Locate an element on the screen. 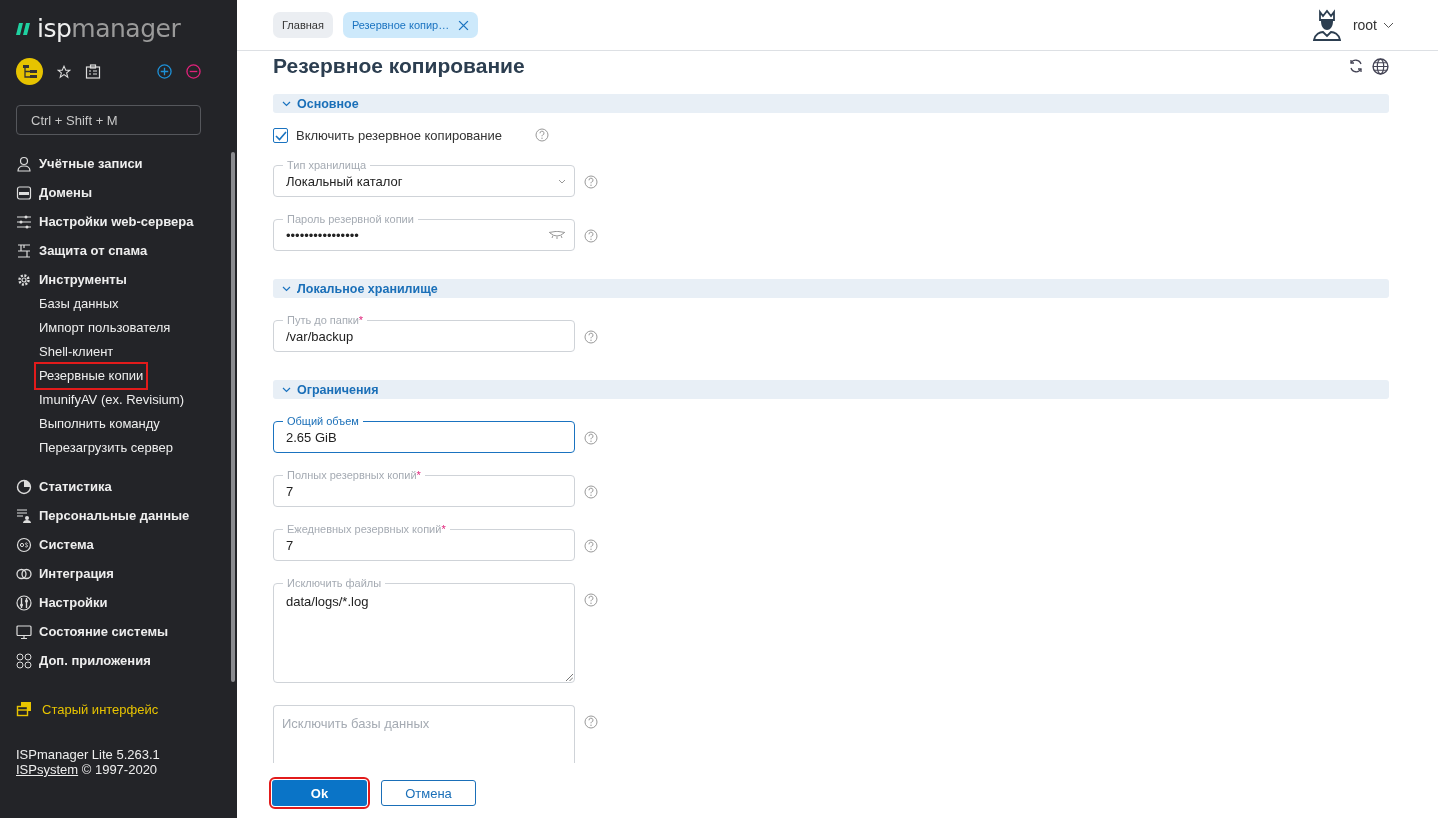 The width and height of the screenshot is (1438, 818). menu-tree-button is located at coordinates (29, 71).